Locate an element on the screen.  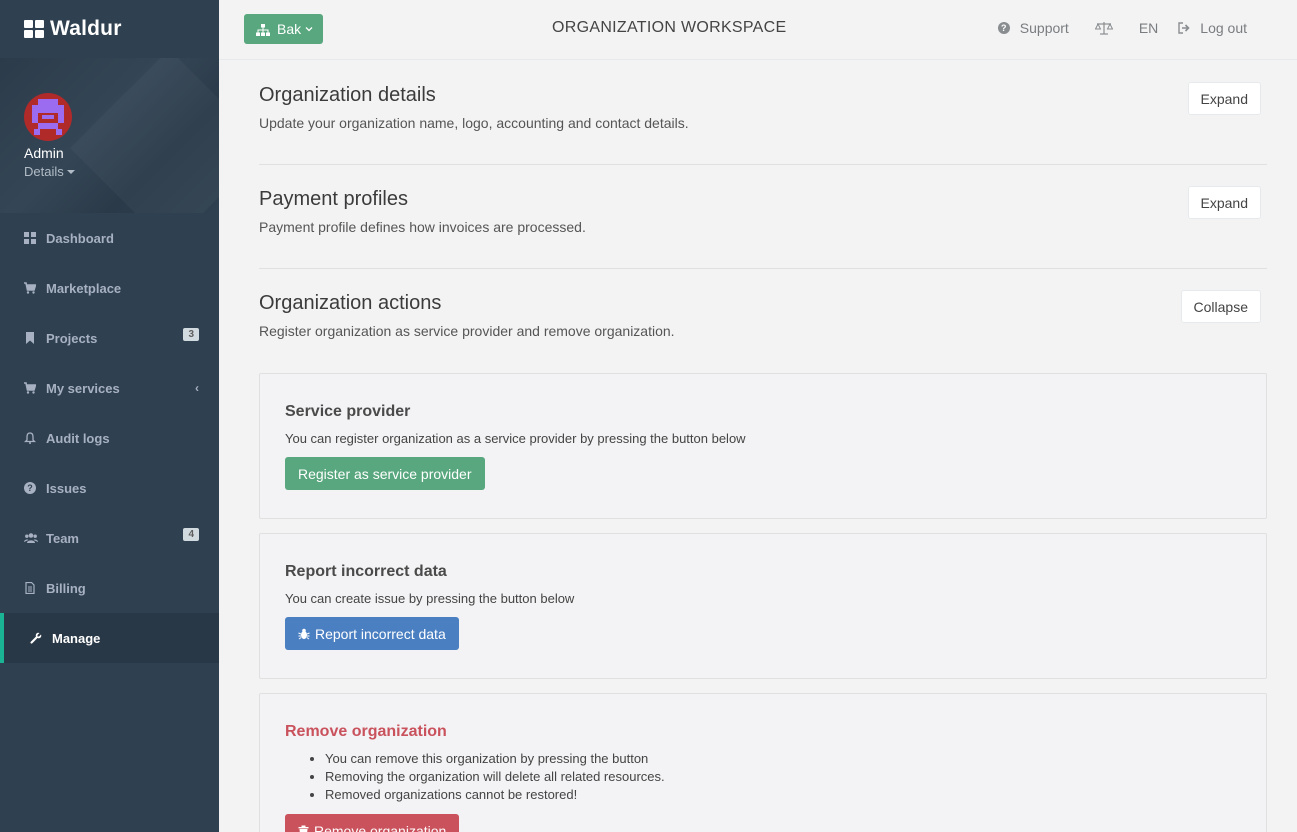
top-right-menu: ? Support EN Log out is located at coordinates (1109, 28).